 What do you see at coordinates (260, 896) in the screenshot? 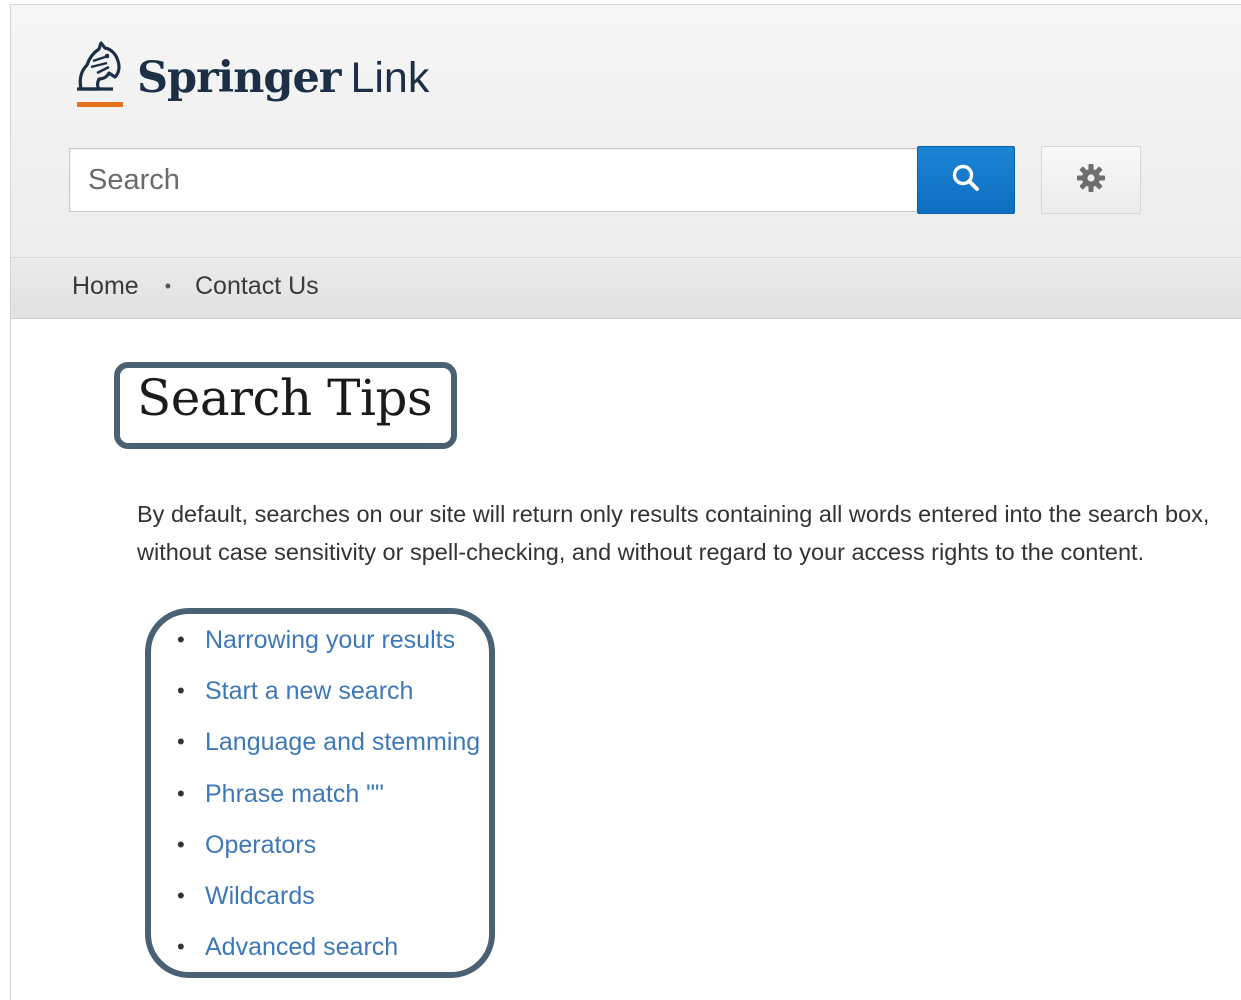
I see `tip-link-wildcards: Wildcards` at bounding box center [260, 896].